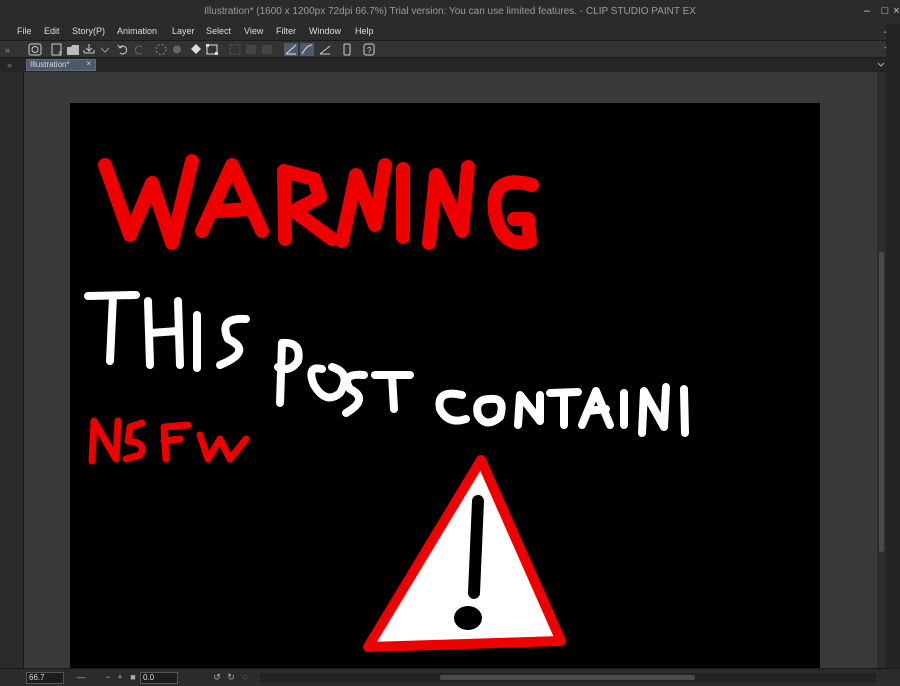  What do you see at coordinates (12, 370) in the screenshot?
I see `left-panel-edge` at bounding box center [12, 370].